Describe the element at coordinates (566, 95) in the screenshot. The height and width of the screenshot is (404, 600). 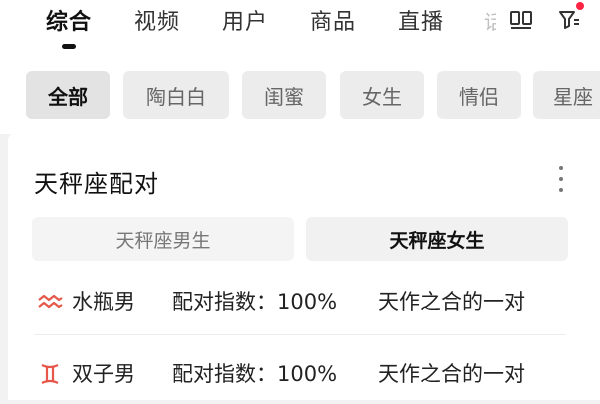
I see `chip-constellation: 星座` at that location.